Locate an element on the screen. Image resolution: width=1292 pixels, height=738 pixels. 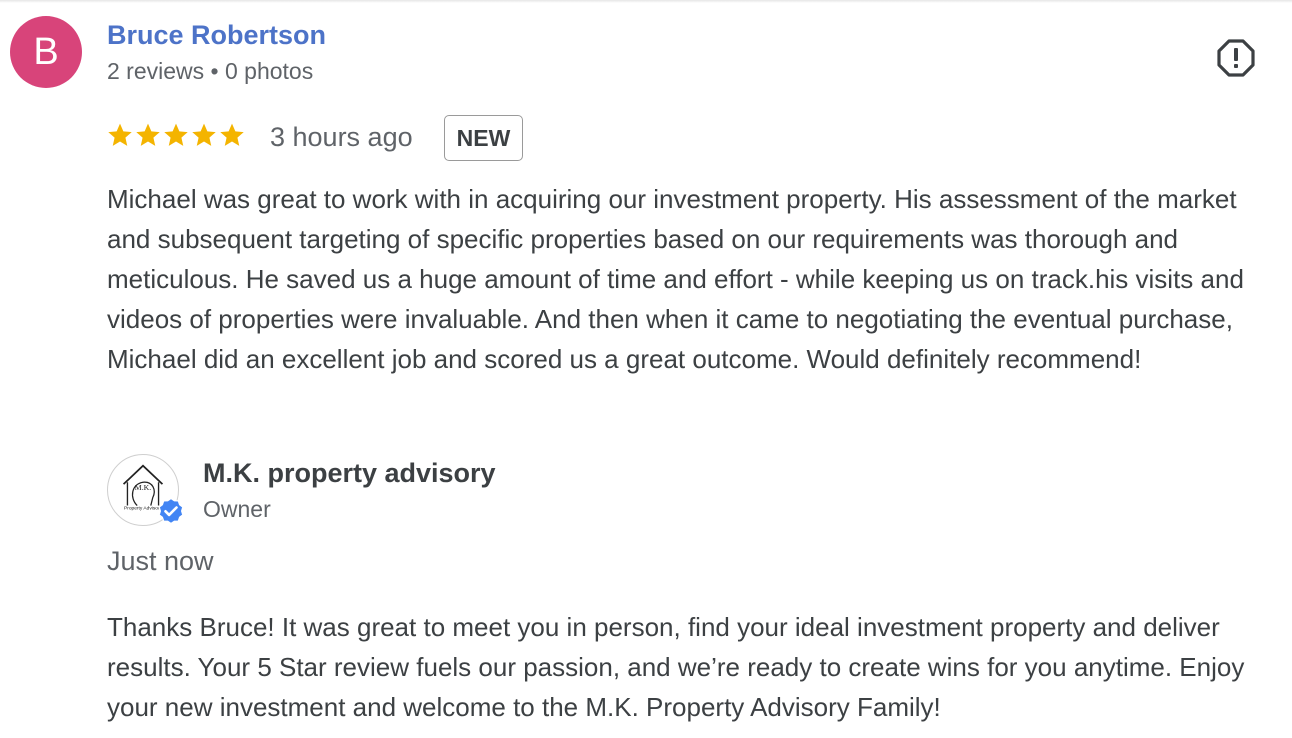
new-badge: NEW is located at coordinates (483, 138).